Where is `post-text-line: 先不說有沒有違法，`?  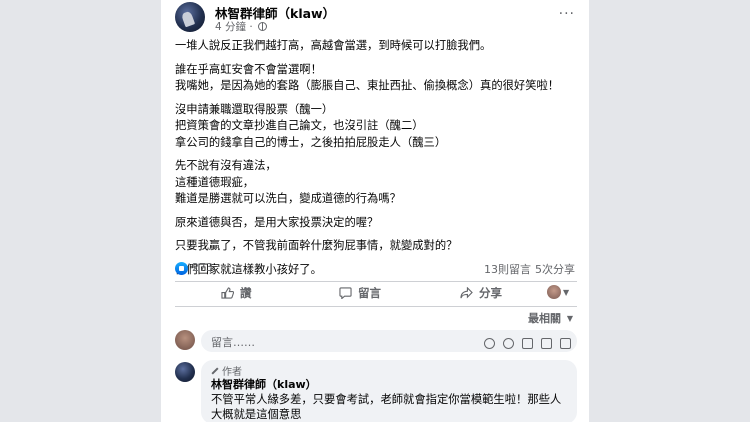
post-text-line: 先不說有沒有違法， is located at coordinates (226, 165).